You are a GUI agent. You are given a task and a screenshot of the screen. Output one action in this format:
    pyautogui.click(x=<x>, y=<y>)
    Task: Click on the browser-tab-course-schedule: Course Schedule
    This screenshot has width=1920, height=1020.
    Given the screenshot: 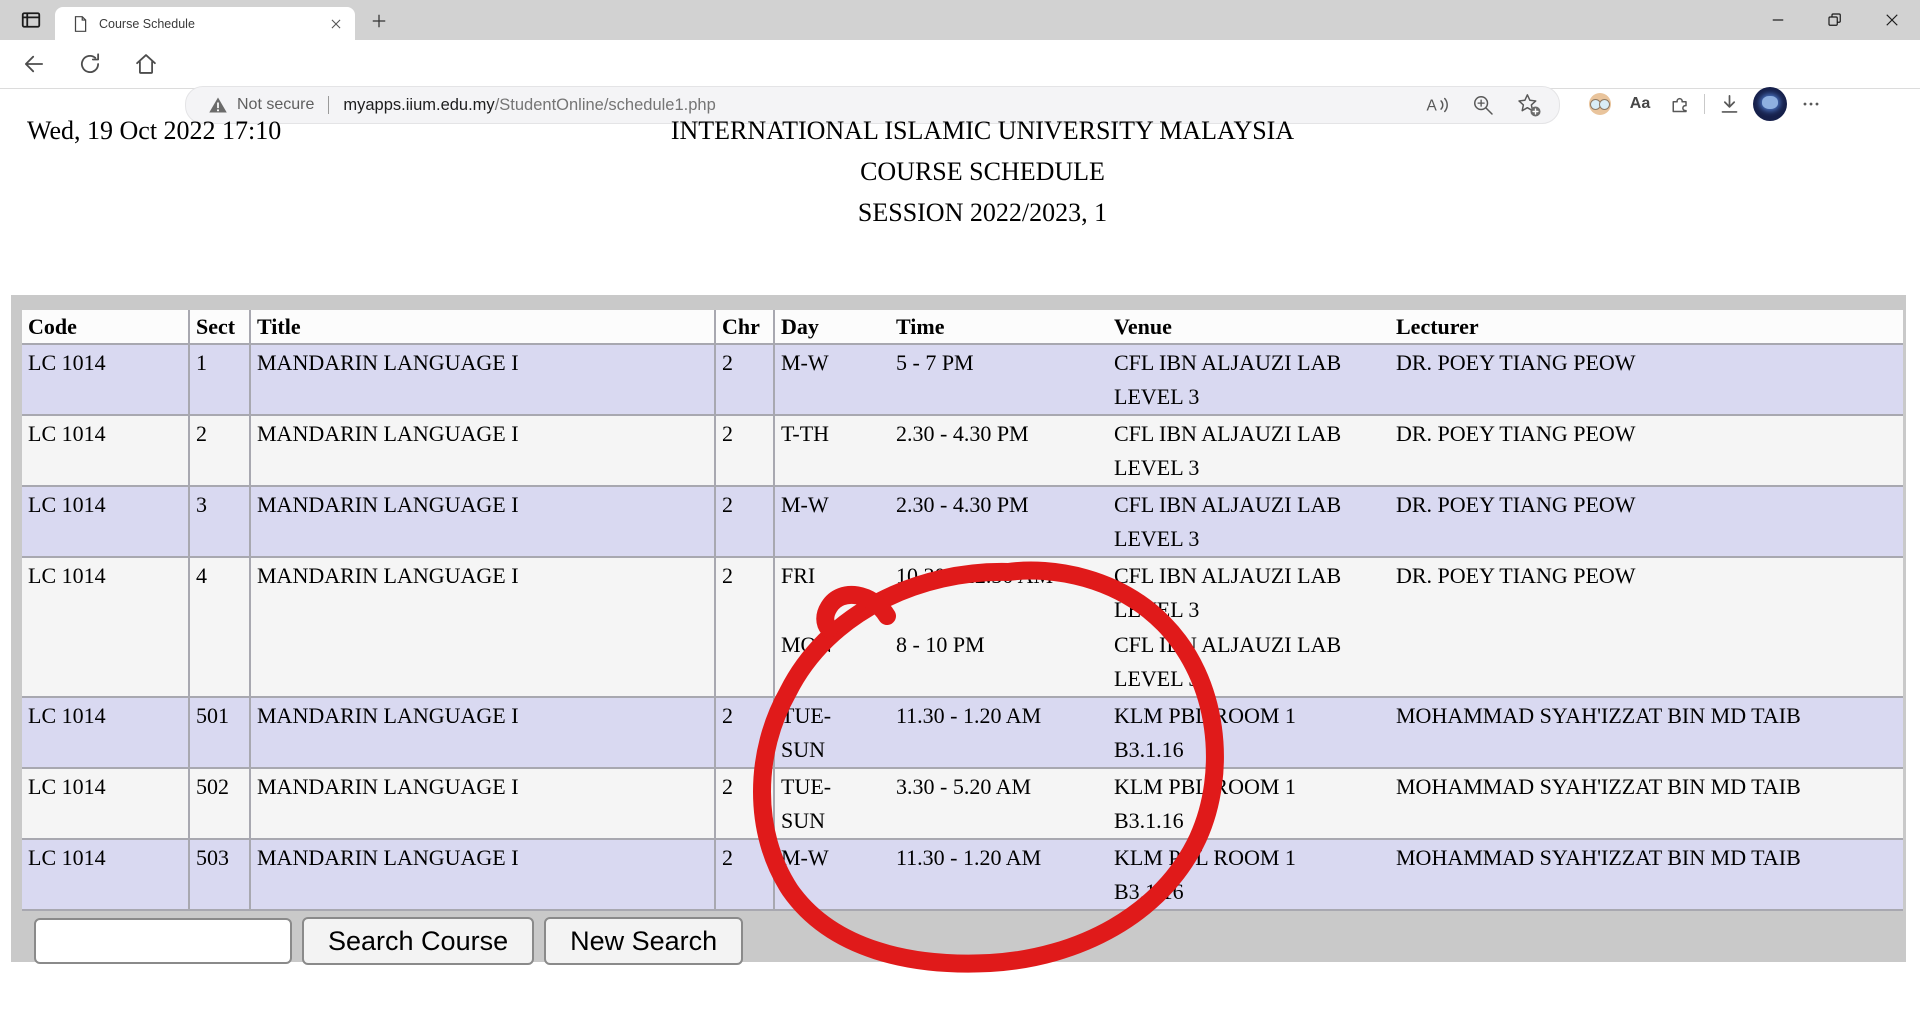 What is the action you would take?
    pyautogui.click(x=205, y=23)
    